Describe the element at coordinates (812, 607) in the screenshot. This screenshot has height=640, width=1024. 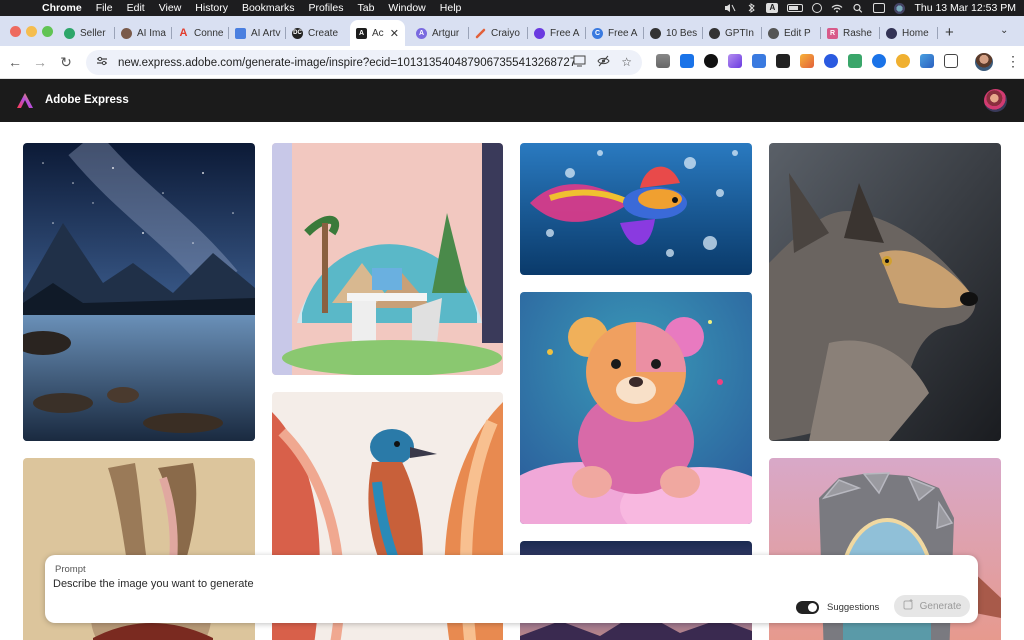
I see `toggle-knob` at that location.